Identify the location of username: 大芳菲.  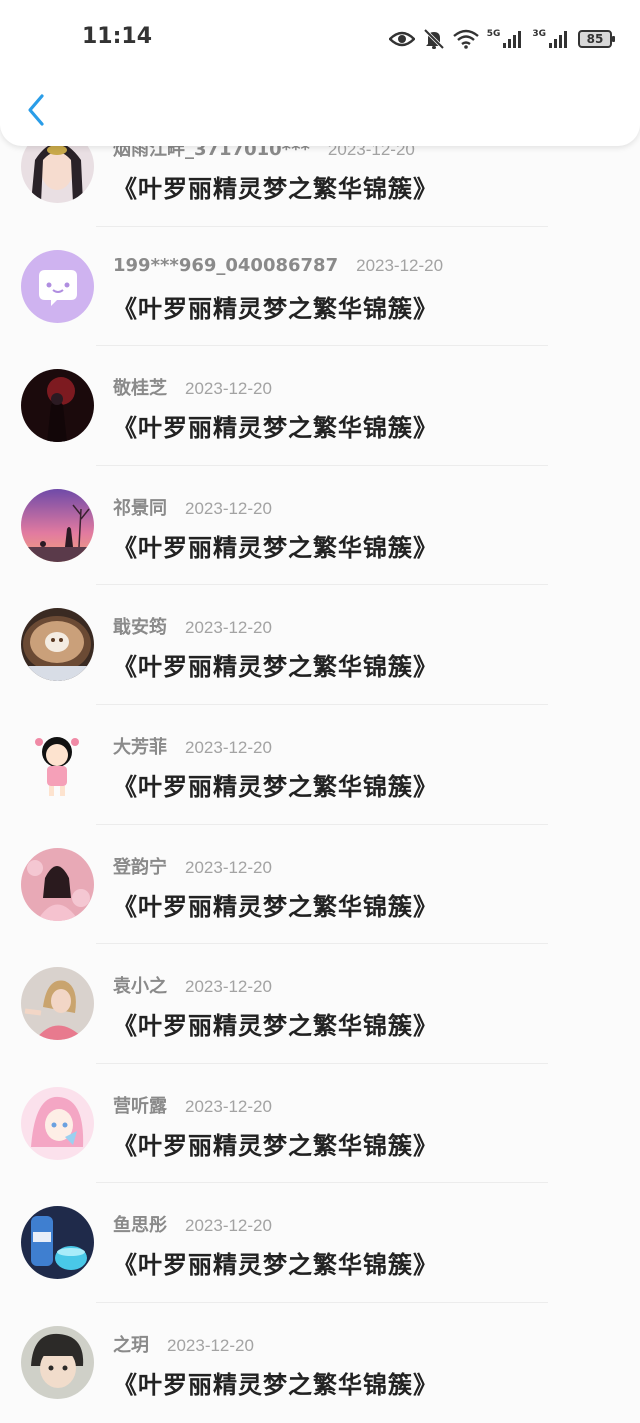
(140, 747).